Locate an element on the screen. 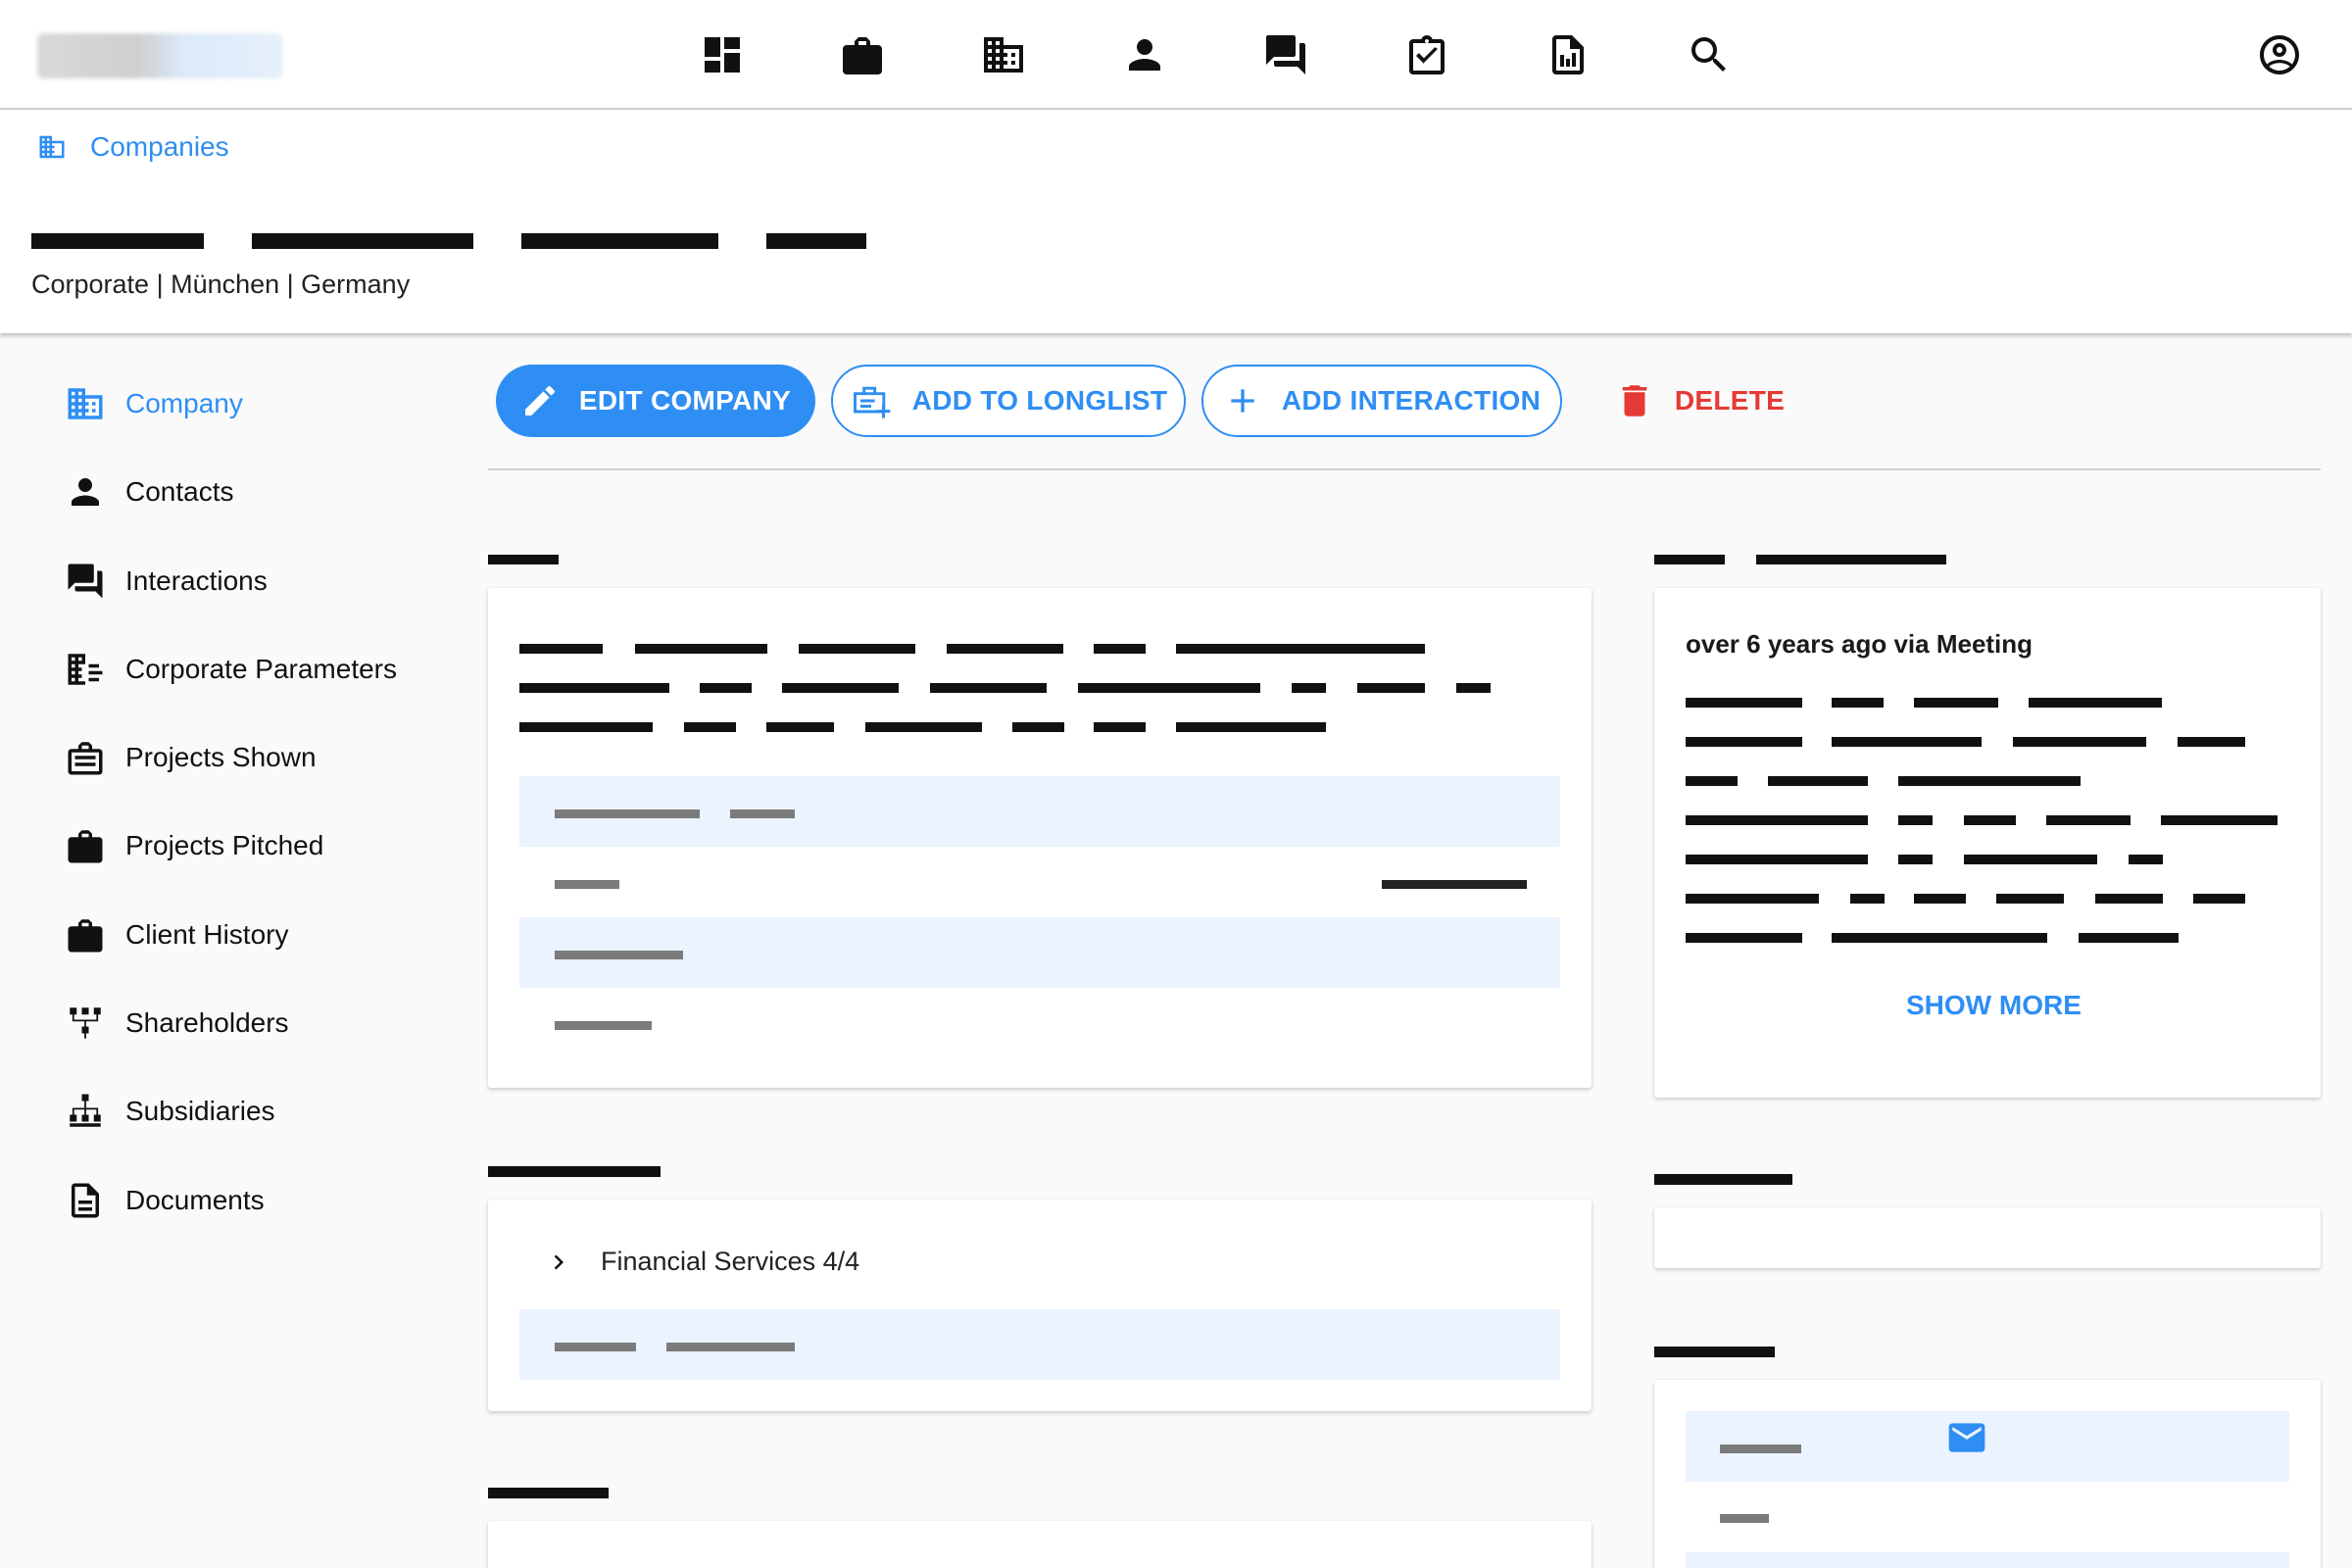 The width and height of the screenshot is (2352, 1568). email-icon is located at coordinates (1966, 1437).